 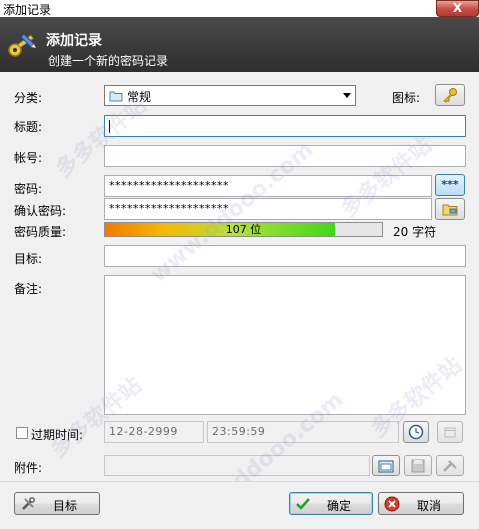 What do you see at coordinates (28, 259) in the screenshot?
I see `target-label: 目标:` at bounding box center [28, 259].